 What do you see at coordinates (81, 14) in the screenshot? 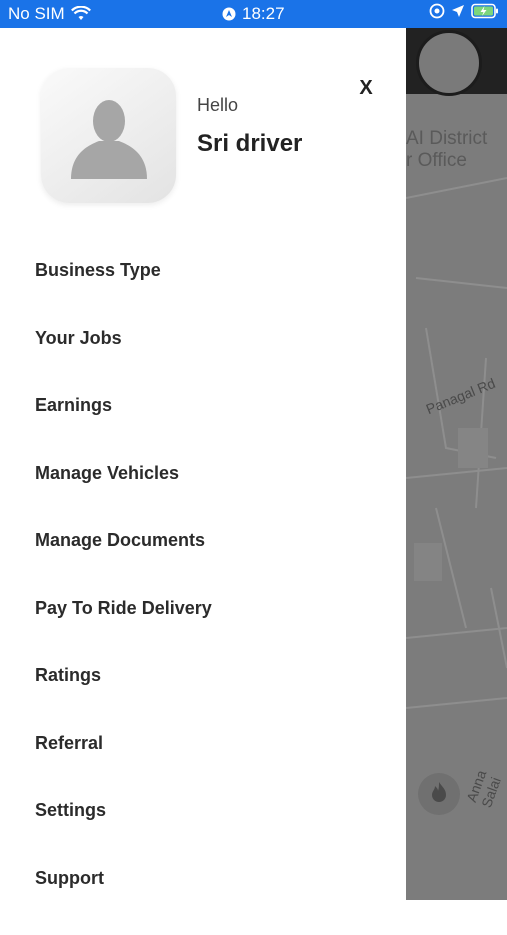
I see `wifi-icon` at bounding box center [81, 14].